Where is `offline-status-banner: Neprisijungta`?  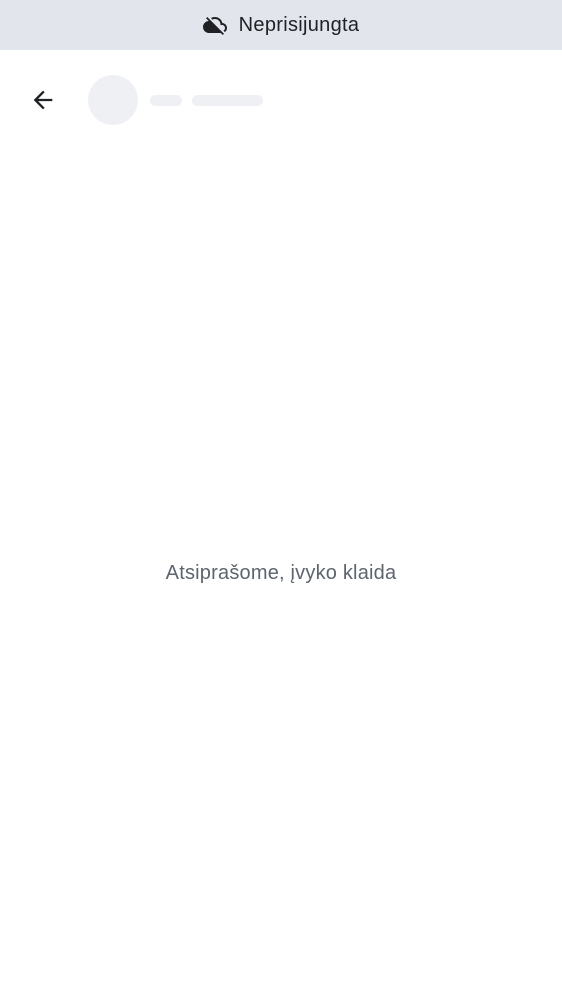 offline-status-banner: Neprisijungta is located at coordinates (281, 25).